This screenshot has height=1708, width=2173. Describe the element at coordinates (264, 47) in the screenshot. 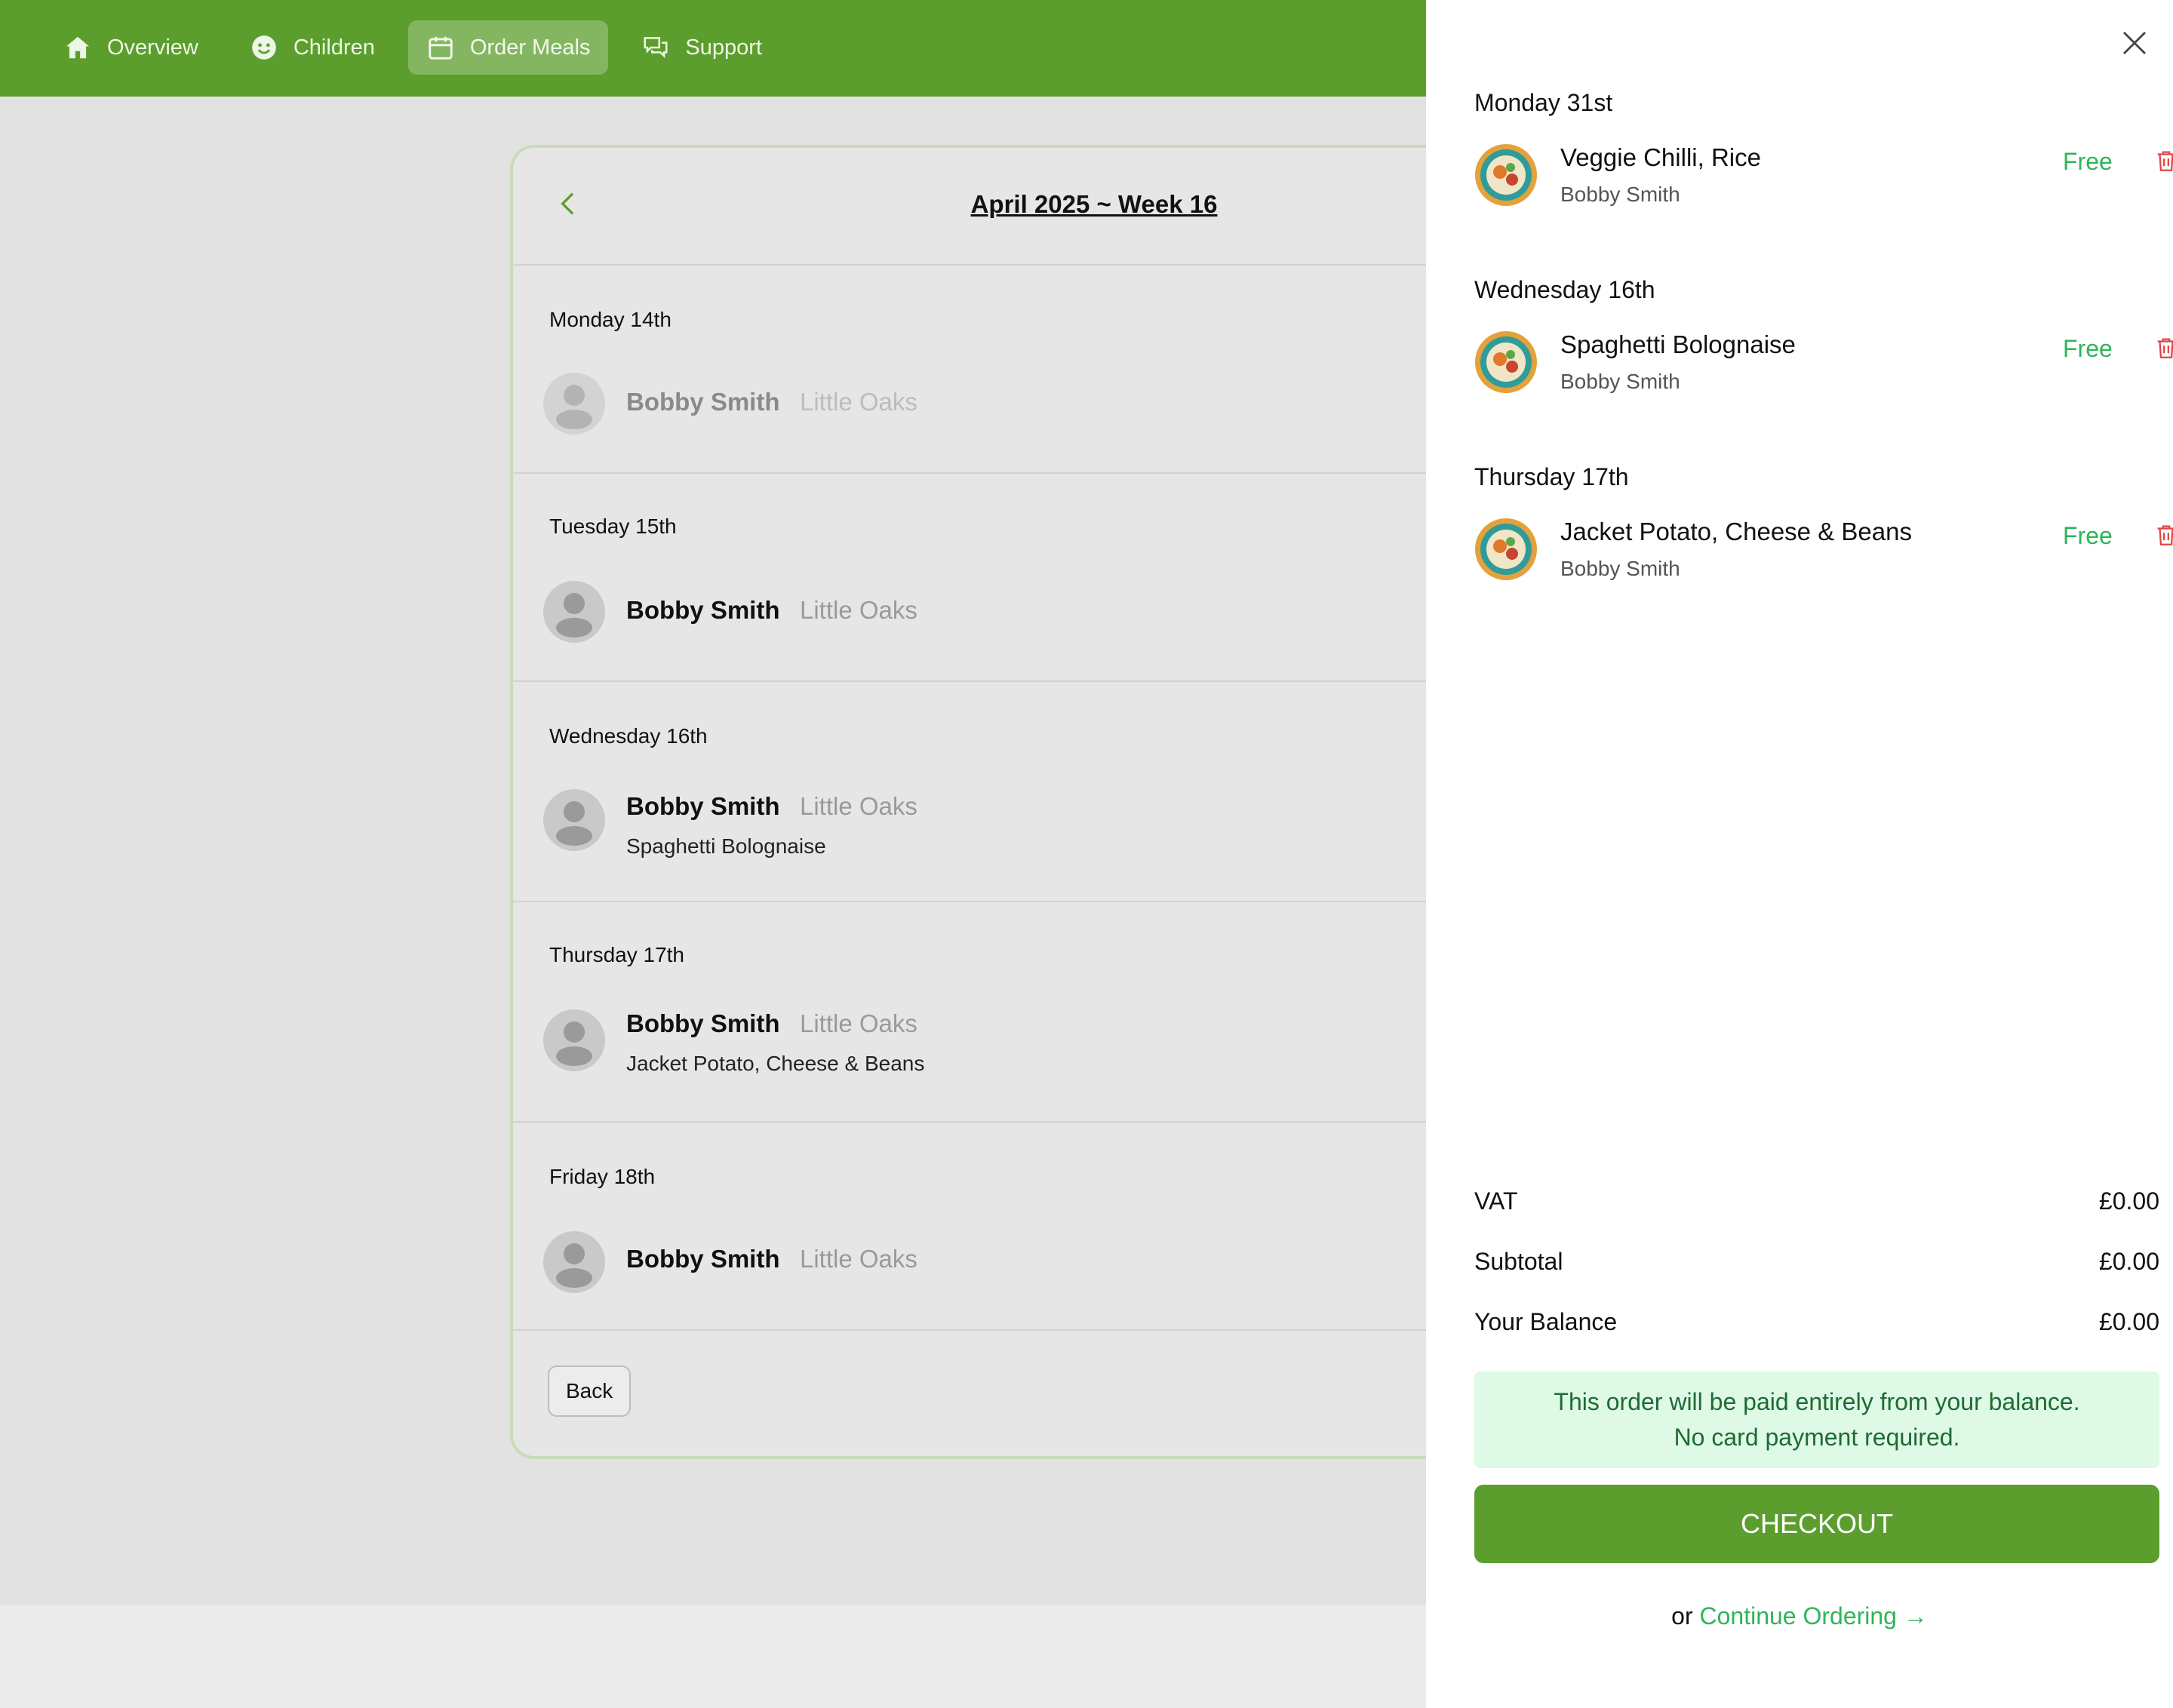

I see `smiley-icon` at that location.